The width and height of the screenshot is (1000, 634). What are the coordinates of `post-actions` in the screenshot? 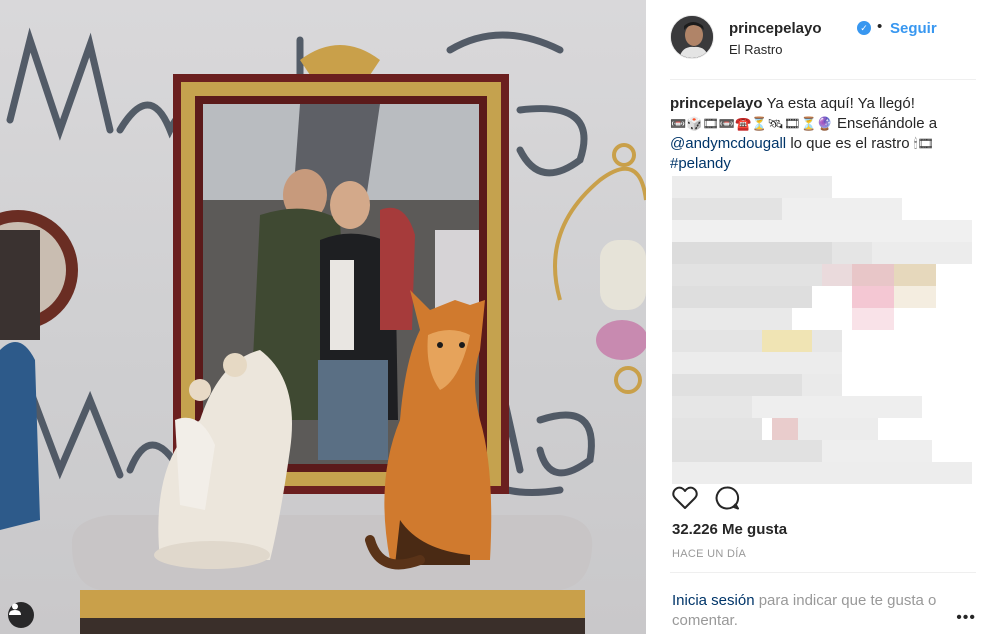 It's located at (823, 500).